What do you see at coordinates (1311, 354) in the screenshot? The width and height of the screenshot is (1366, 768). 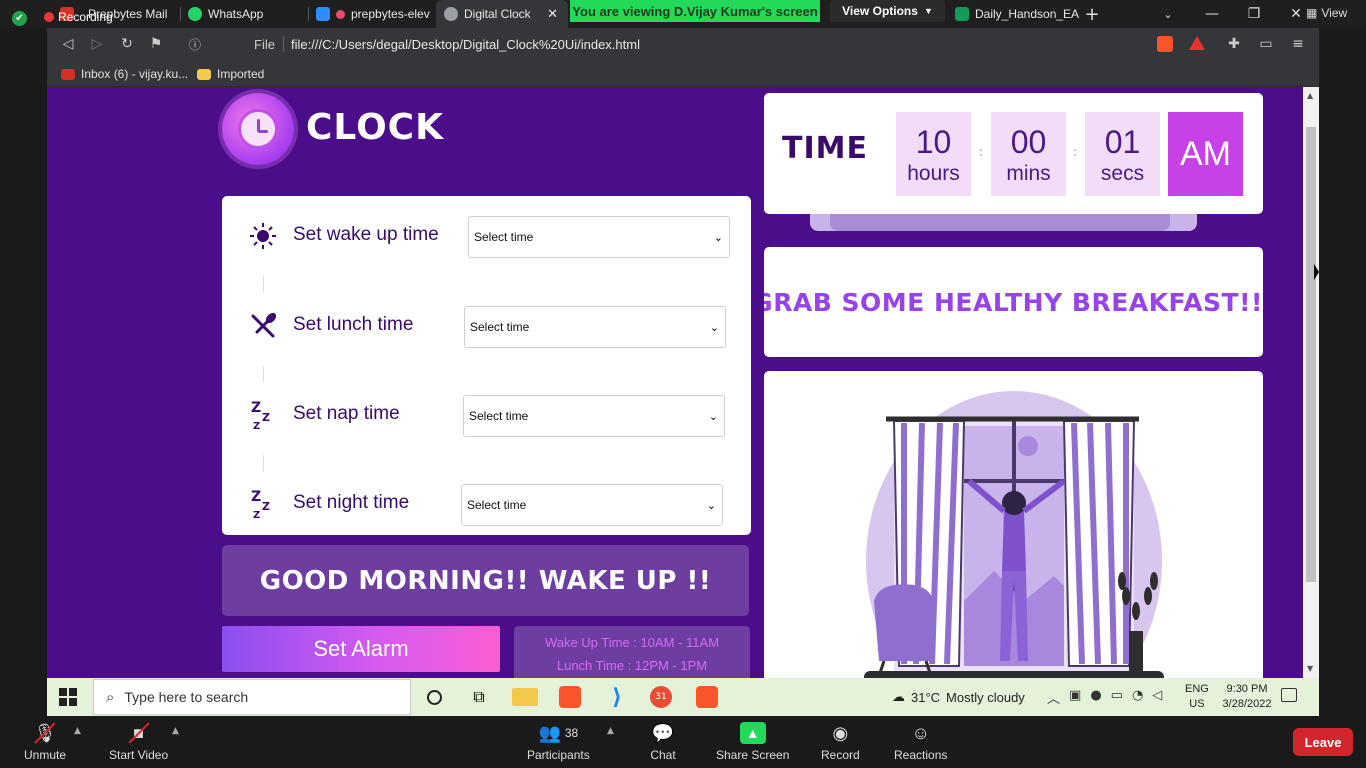 I see `scroll-thumb` at bounding box center [1311, 354].